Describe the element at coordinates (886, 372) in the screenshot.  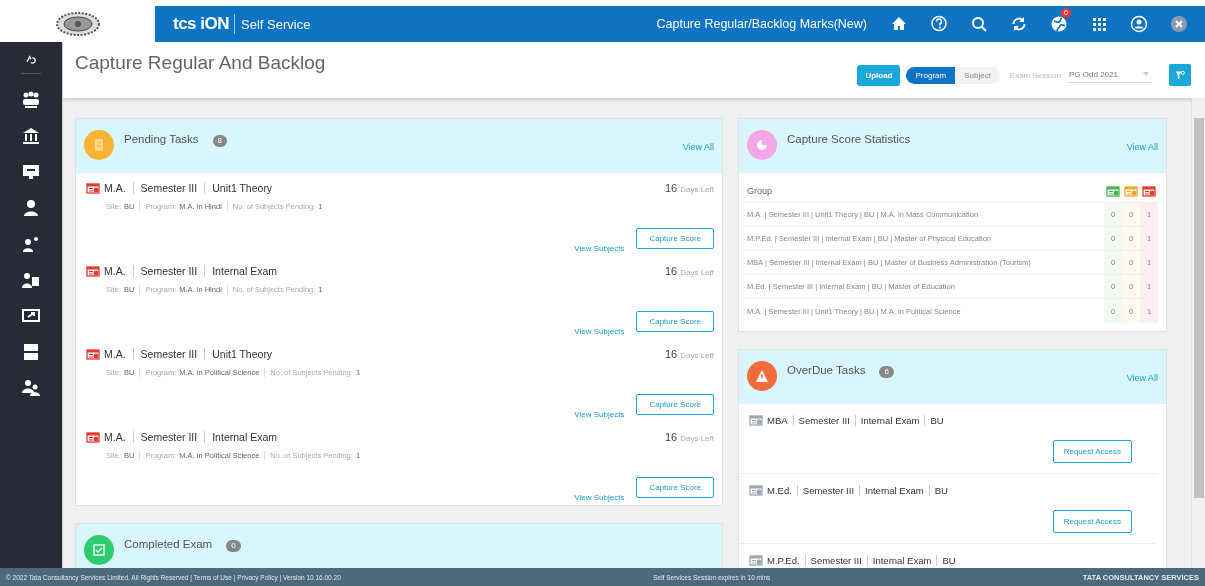
I see `count-badge: 6` at that location.